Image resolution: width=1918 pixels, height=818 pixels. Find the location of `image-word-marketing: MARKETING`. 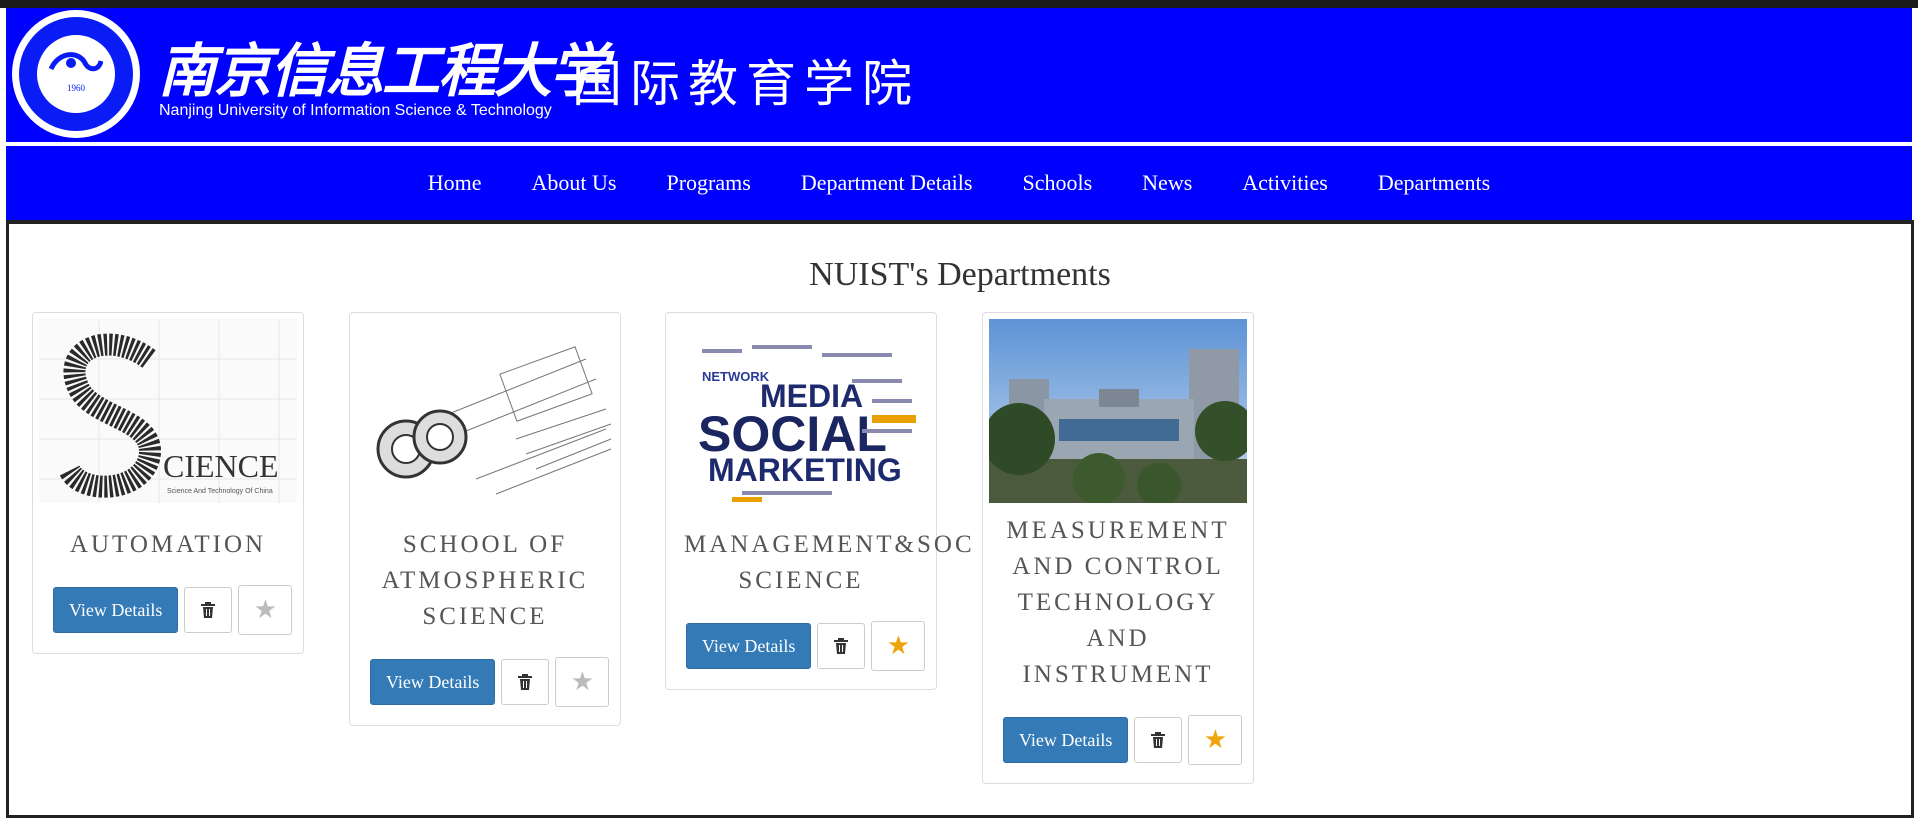

image-word-marketing: MARKETING is located at coordinates (805, 470).